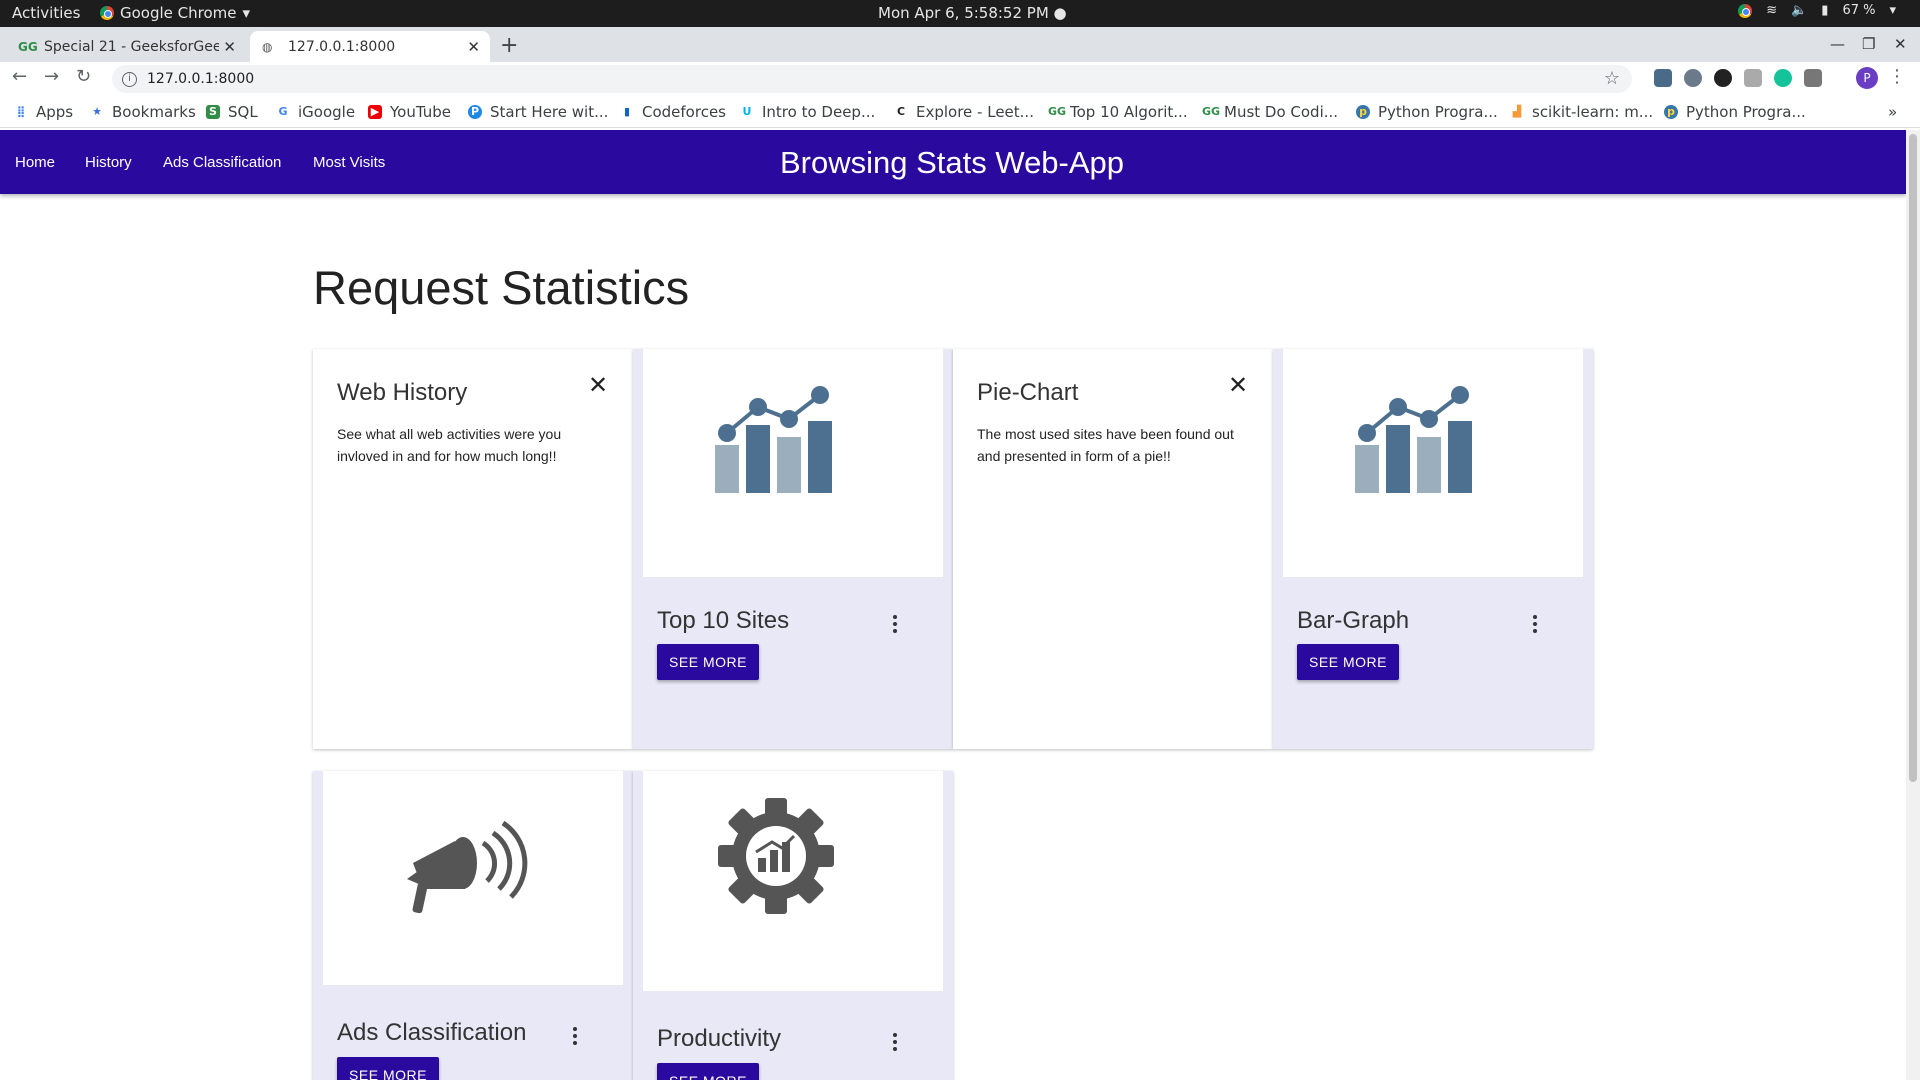  Describe the element at coordinates (1892, 10) in the screenshot. I see `caret-down-icon: ▾` at that location.